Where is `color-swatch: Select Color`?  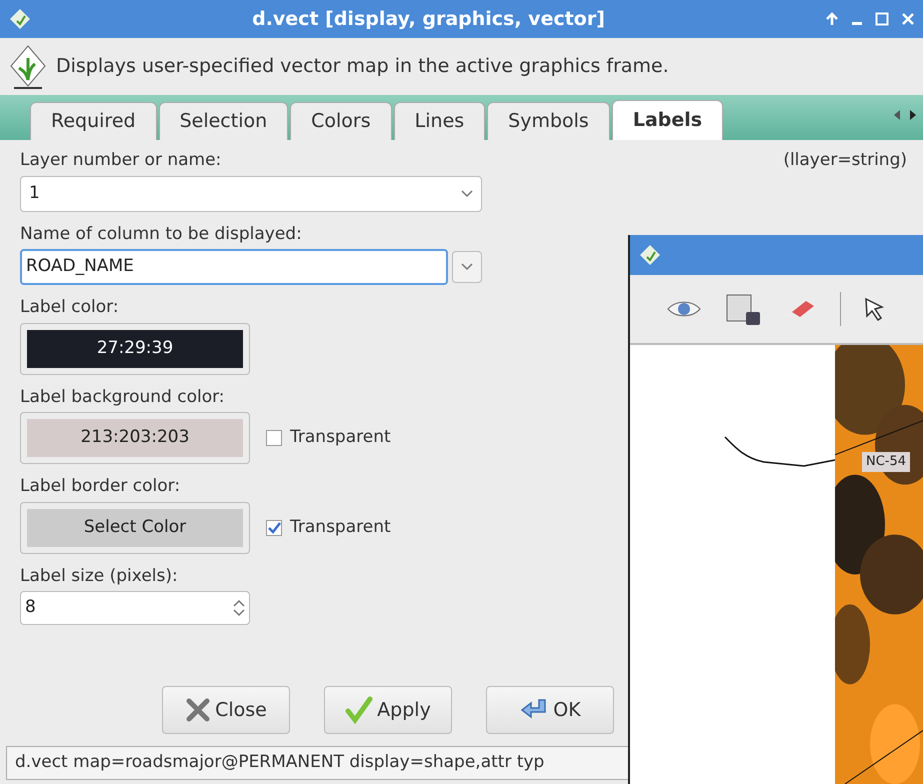 color-swatch: Select Color is located at coordinates (135, 527).